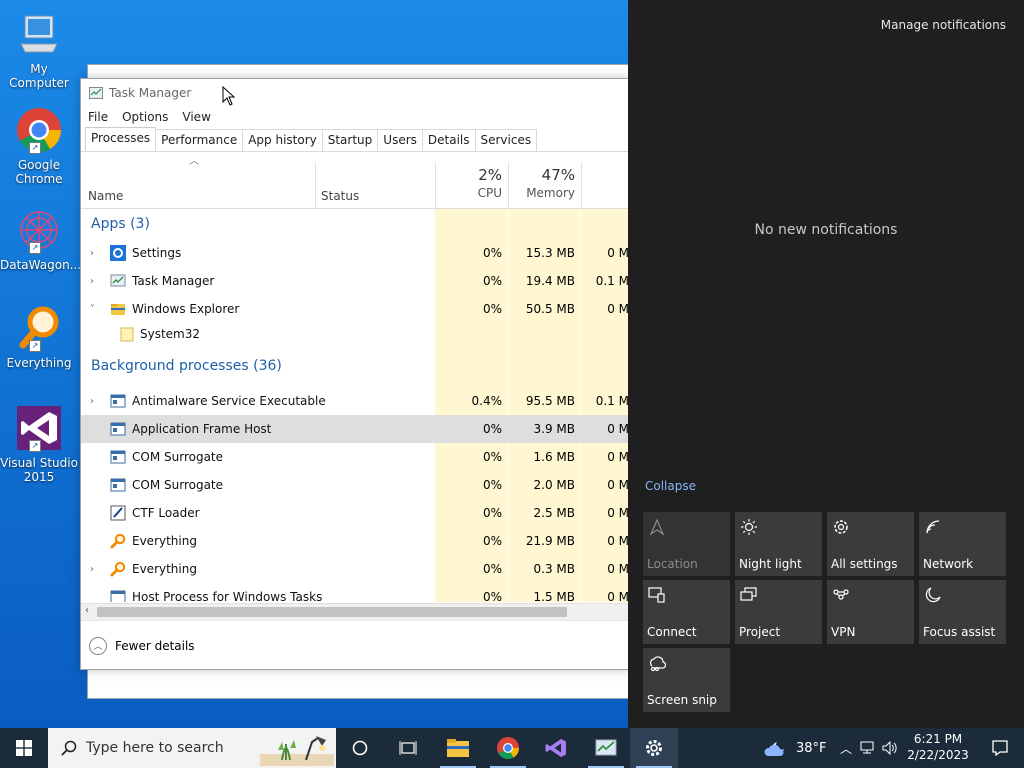  I want to click on column-name: Name, so click(105, 196).